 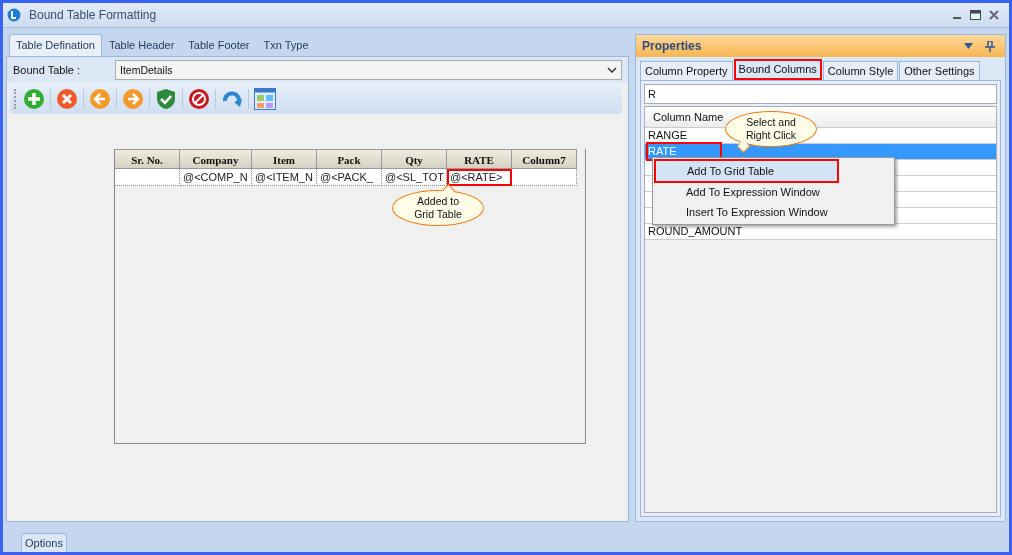 What do you see at coordinates (777, 69) in the screenshot?
I see `tab: Bound Columns` at bounding box center [777, 69].